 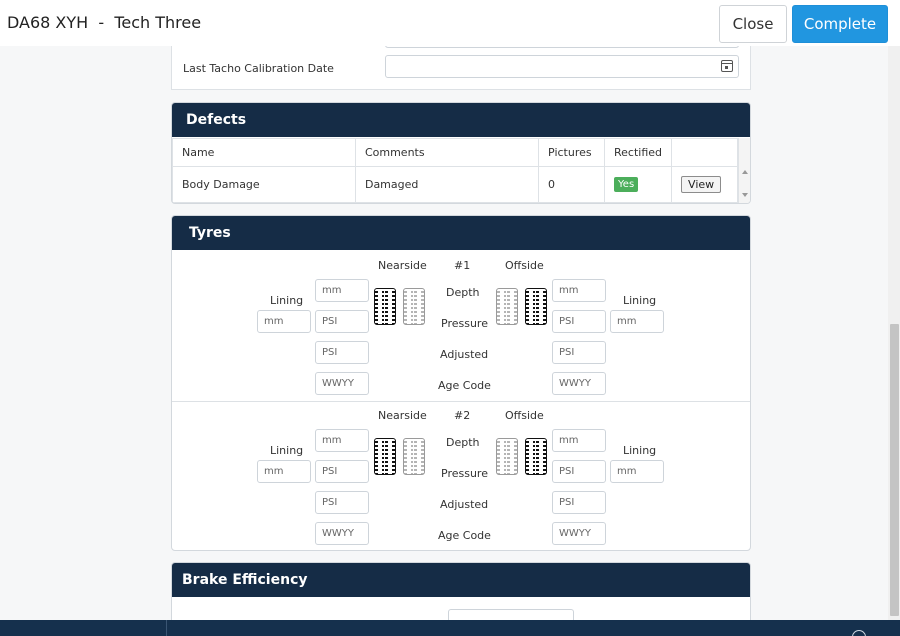 I want to click on view-defect-button: View, so click(x=701, y=184).